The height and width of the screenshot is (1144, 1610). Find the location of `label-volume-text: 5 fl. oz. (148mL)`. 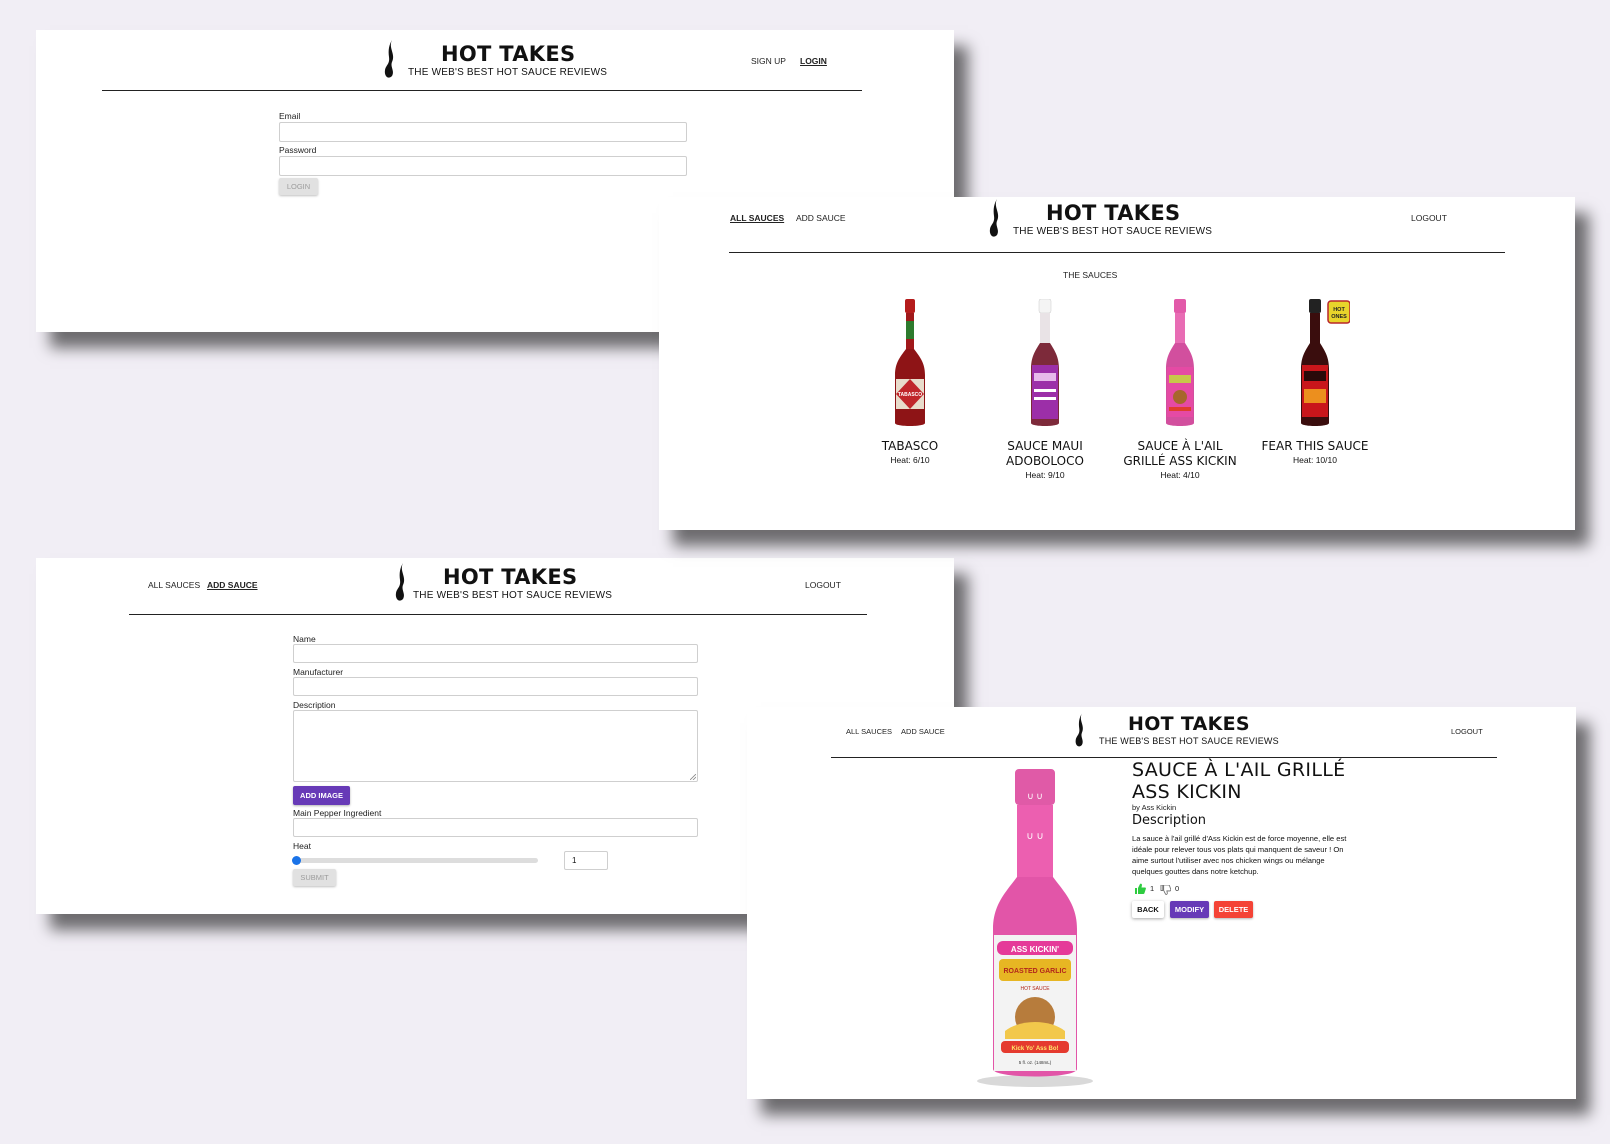

label-volume-text: 5 fl. oz. (148mL) is located at coordinates (1035, 1062).